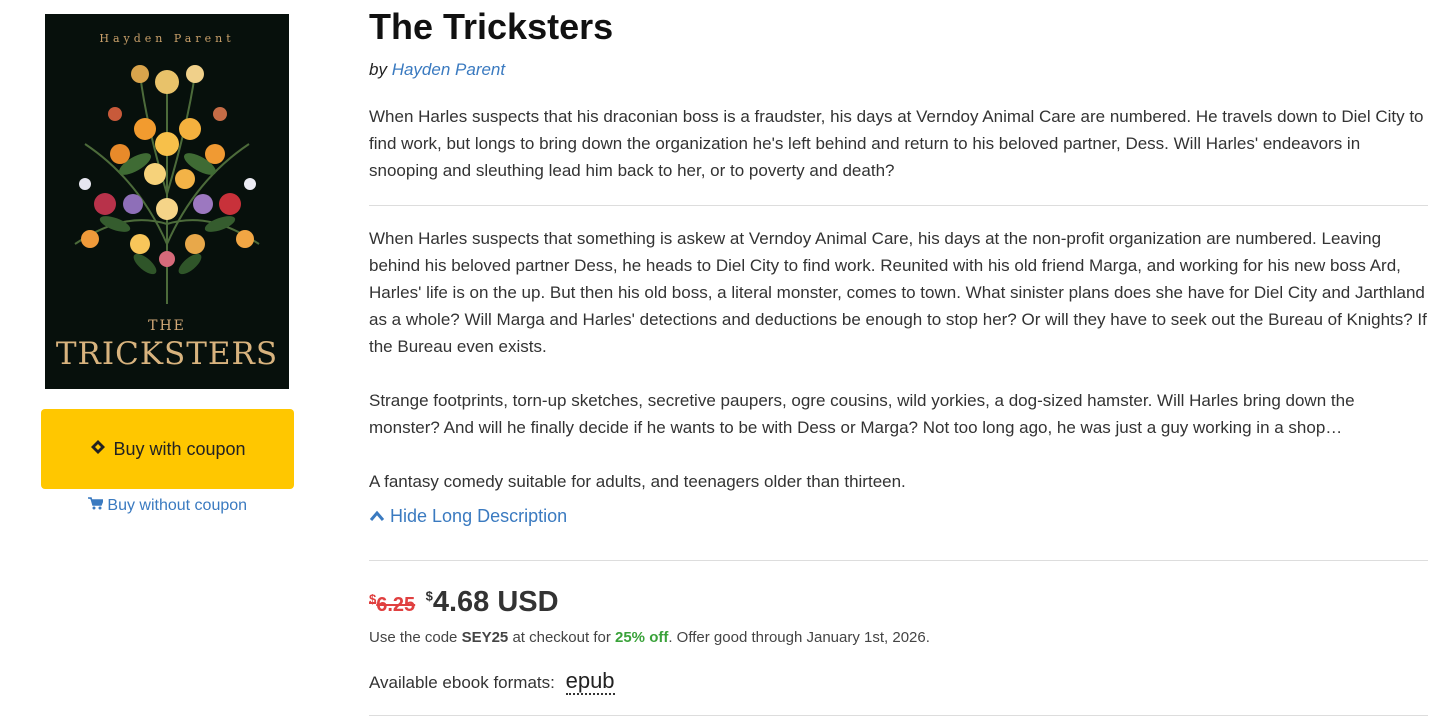 This screenshot has width=1447, height=726. What do you see at coordinates (378, 69) in the screenshot?
I see `by-label: by` at bounding box center [378, 69].